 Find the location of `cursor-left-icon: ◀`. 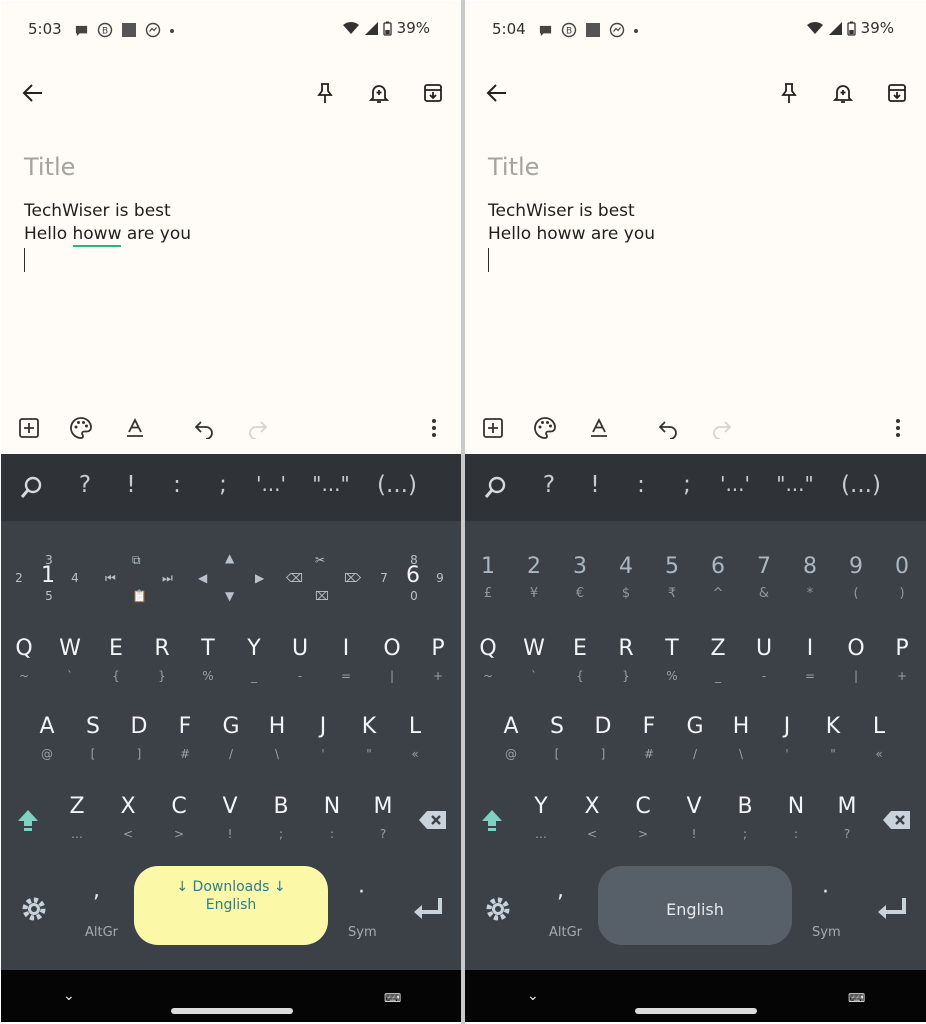

cursor-left-icon: ◀ is located at coordinates (202, 578).